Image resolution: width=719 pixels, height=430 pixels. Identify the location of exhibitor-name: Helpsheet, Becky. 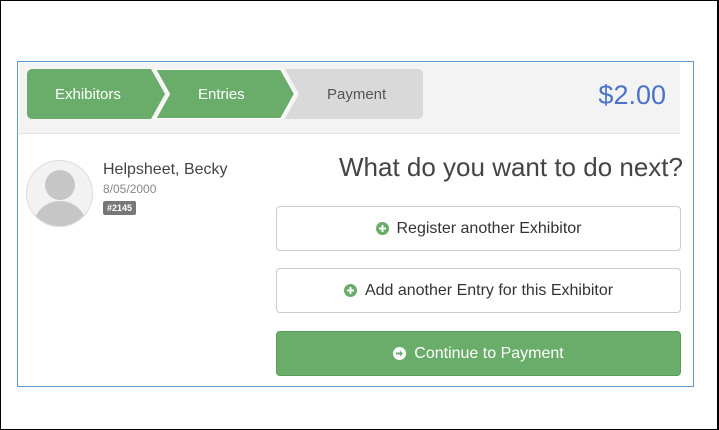
(165, 169).